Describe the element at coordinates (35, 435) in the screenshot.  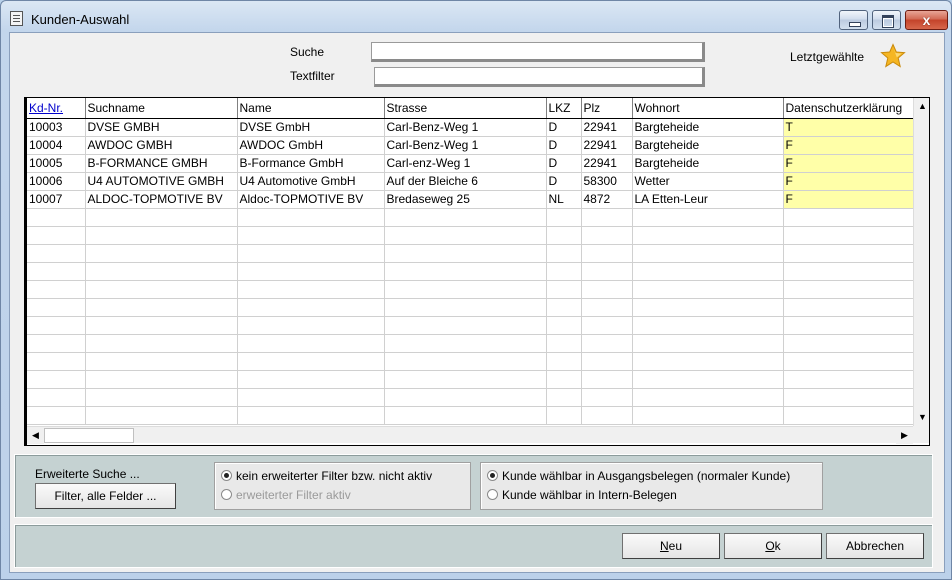
I see `scroll-left-icon: ◀` at that location.